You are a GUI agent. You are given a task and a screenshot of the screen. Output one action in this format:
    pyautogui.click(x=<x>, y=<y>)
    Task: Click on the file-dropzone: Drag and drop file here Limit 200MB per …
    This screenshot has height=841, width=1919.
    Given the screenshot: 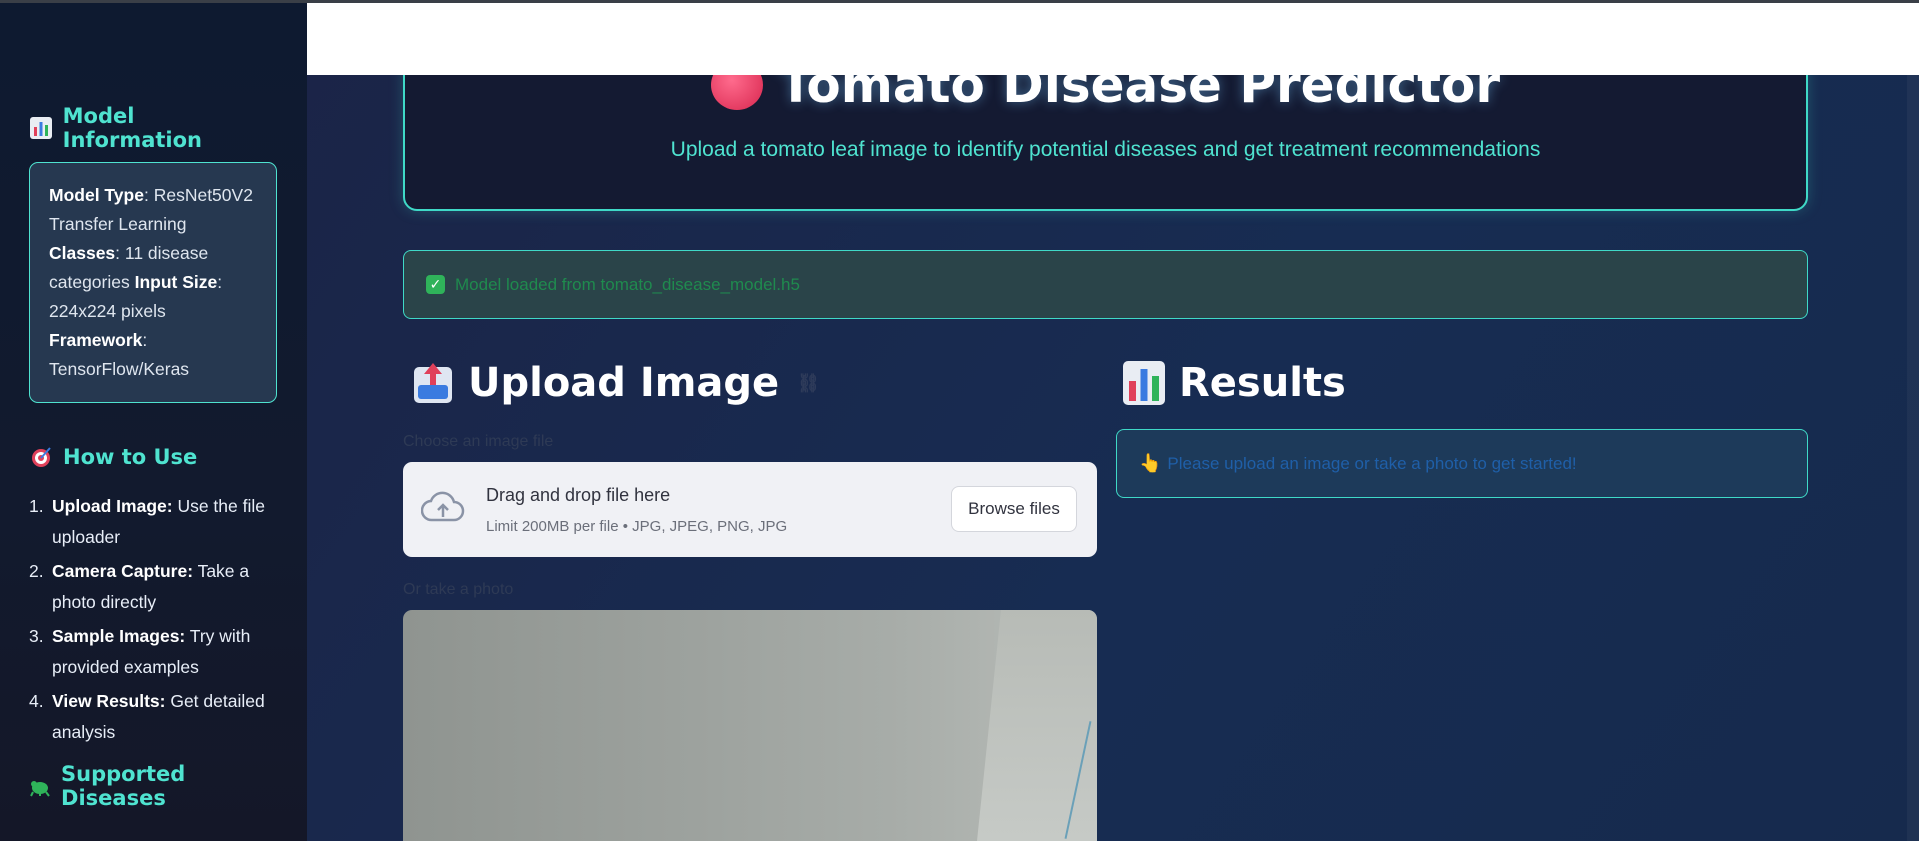 What is the action you would take?
    pyautogui.click(x=750, y=509)
    